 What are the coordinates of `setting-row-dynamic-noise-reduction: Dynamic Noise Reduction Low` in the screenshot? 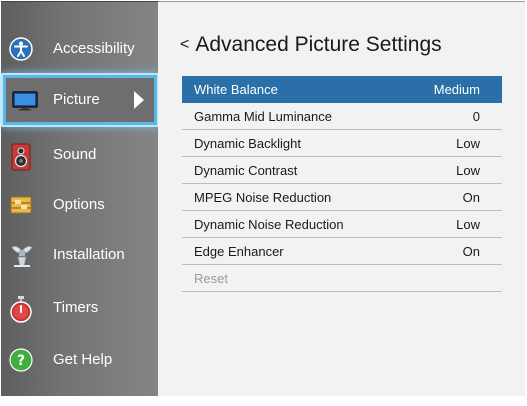 It's located at (342, 224).